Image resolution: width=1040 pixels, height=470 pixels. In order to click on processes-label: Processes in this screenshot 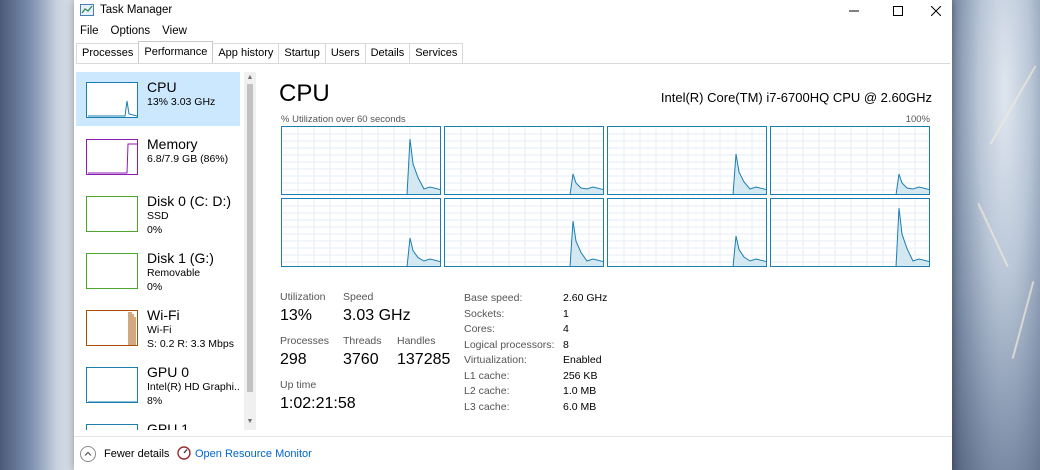, I will do `click(305, 341)`.